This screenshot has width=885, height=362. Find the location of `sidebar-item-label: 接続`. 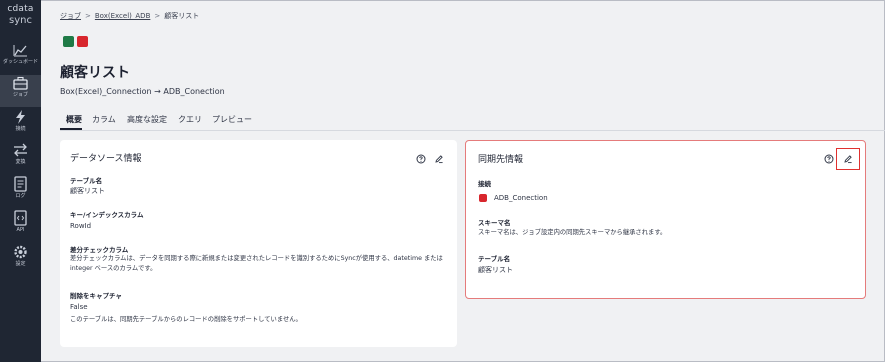

sidebar-item-label: 接続 is located at coordinates (20, 129).